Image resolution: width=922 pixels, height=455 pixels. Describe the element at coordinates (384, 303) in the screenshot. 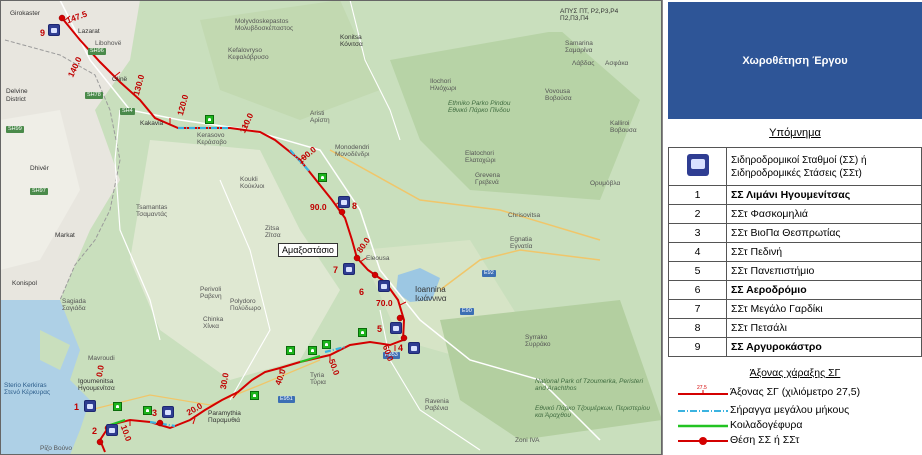

I see `km-label: 70.0` at that location.